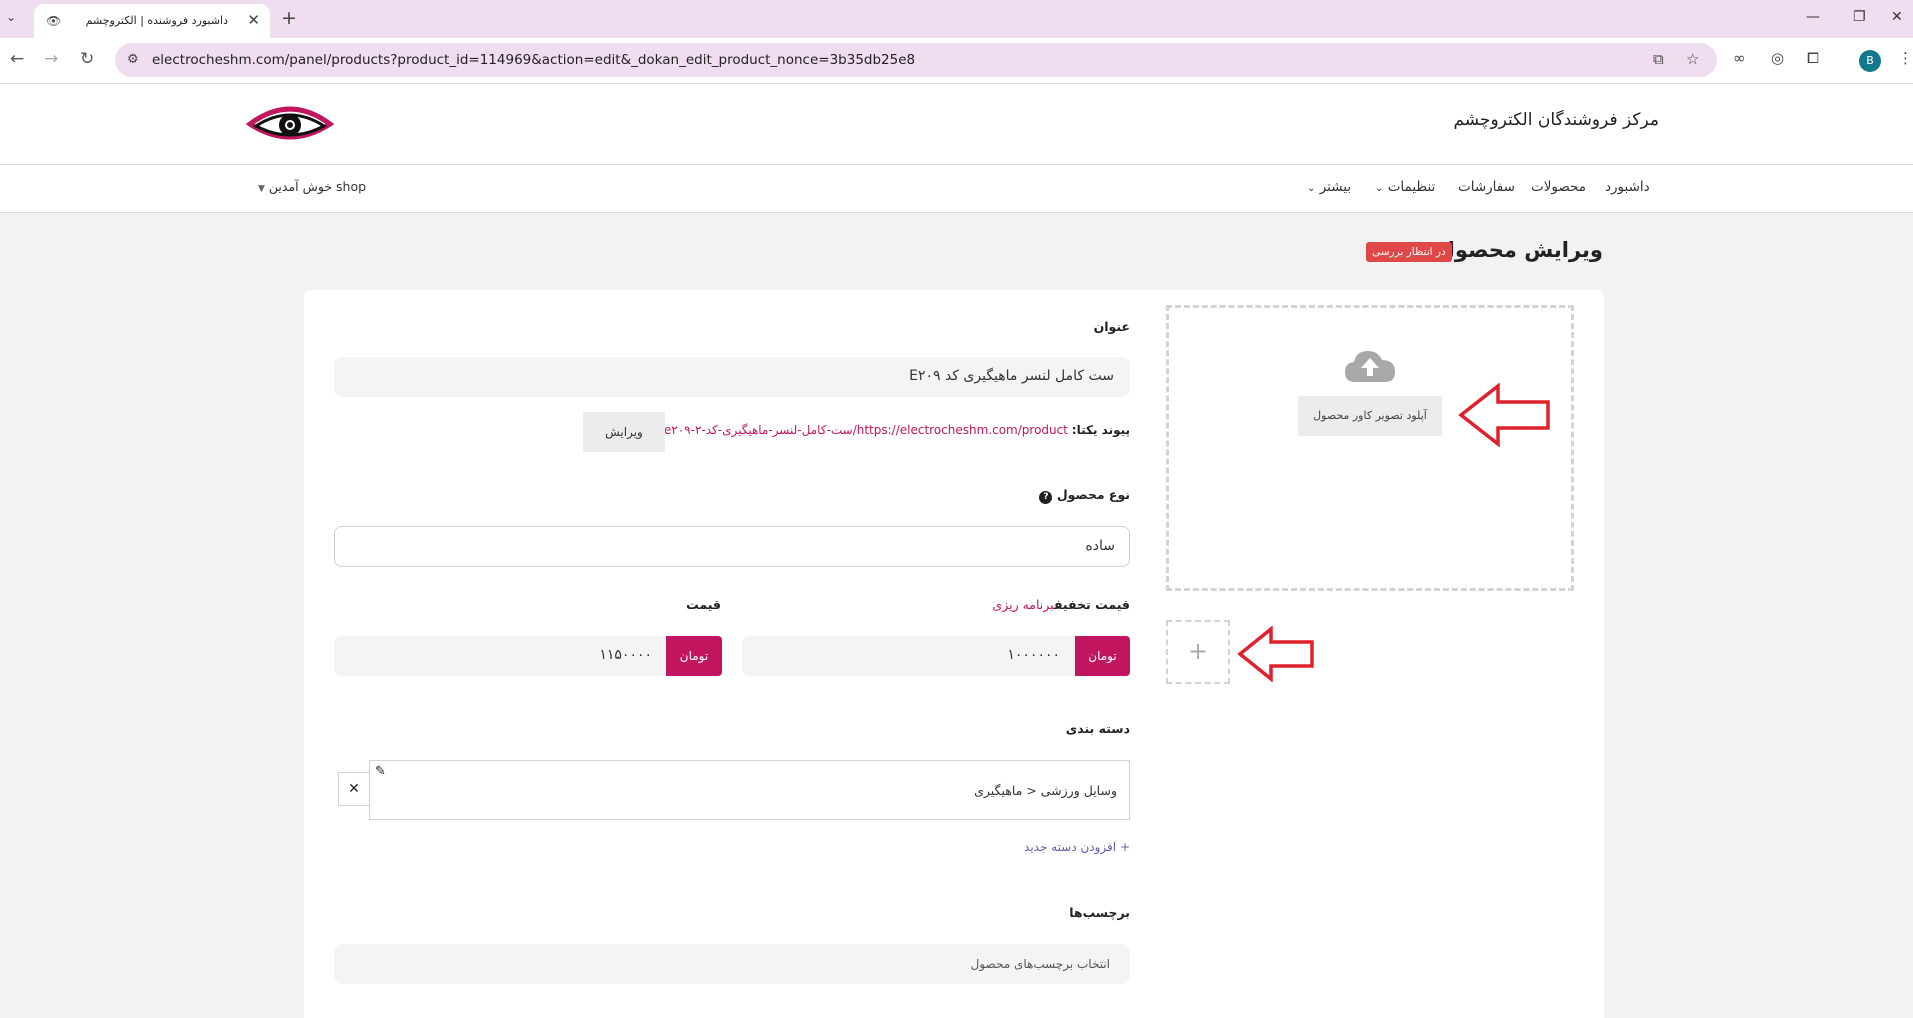 The image size is (1913, 1018). What do you see at coordinates (936, 656) in the screenshot?
I see `sale-price-input: ۱۰۰۰۰۰۰` at bounding box center [936, 656].